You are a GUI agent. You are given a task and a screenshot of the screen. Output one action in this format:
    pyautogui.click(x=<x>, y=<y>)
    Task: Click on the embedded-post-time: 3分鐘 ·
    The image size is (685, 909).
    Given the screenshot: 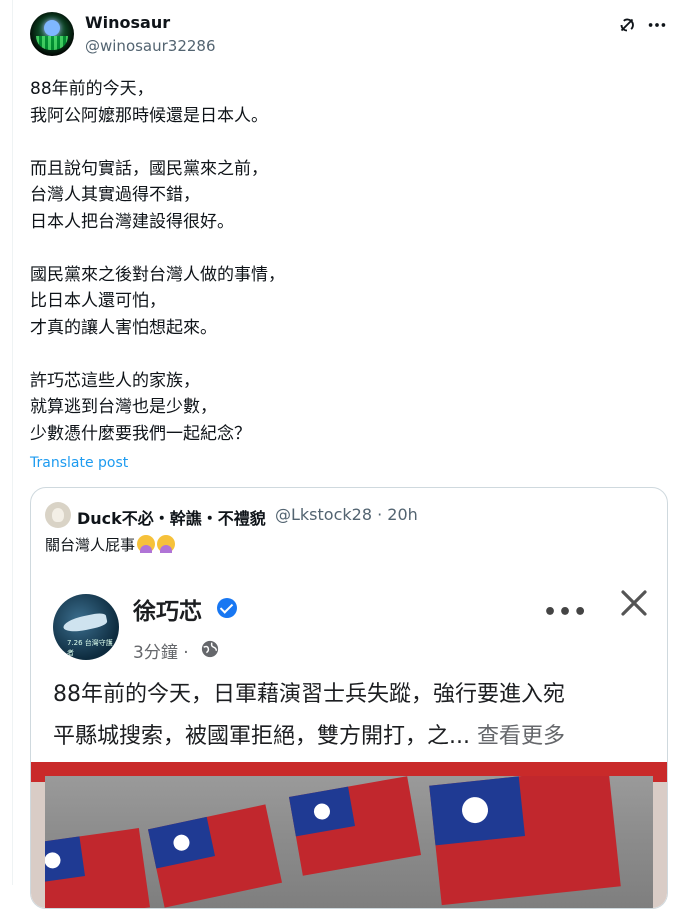 What is the action you would take?
    pyautogui.click(x=161, y=653)
    